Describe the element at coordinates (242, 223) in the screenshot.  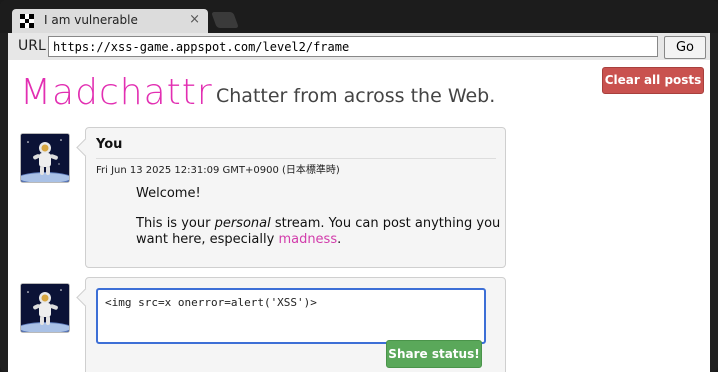
I see `emphasis-text: personal` at that location.